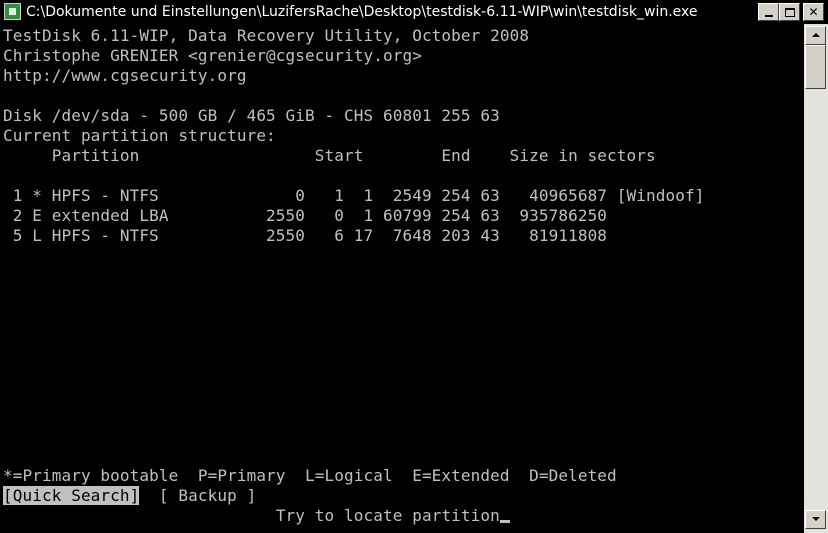 This screenshot has width=828, height=533. Describe the element at coordinates (329, 155) in the screenshot. I see `partition-table-header: Partition Start End Size in sectors` at that location.